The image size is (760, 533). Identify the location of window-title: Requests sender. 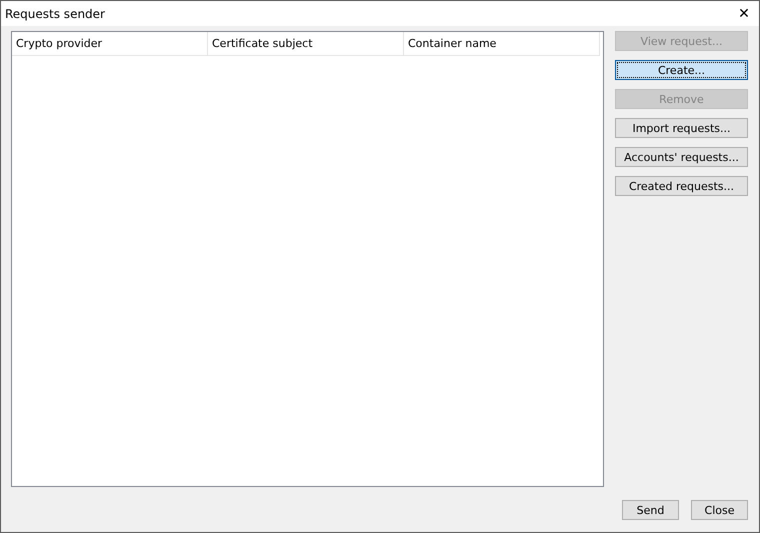
(55, 13).